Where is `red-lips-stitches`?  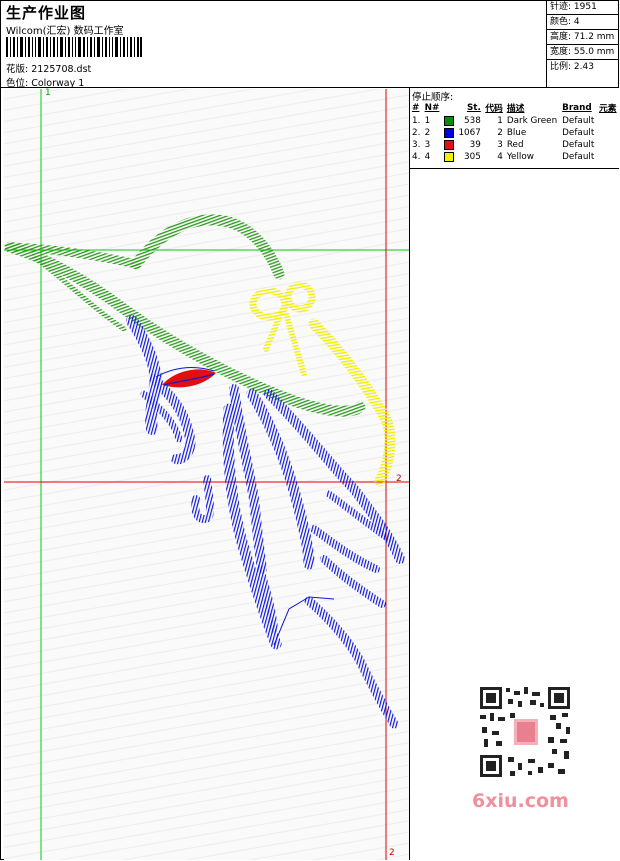
red-lips-stitches is located at coordinates (189, 378).